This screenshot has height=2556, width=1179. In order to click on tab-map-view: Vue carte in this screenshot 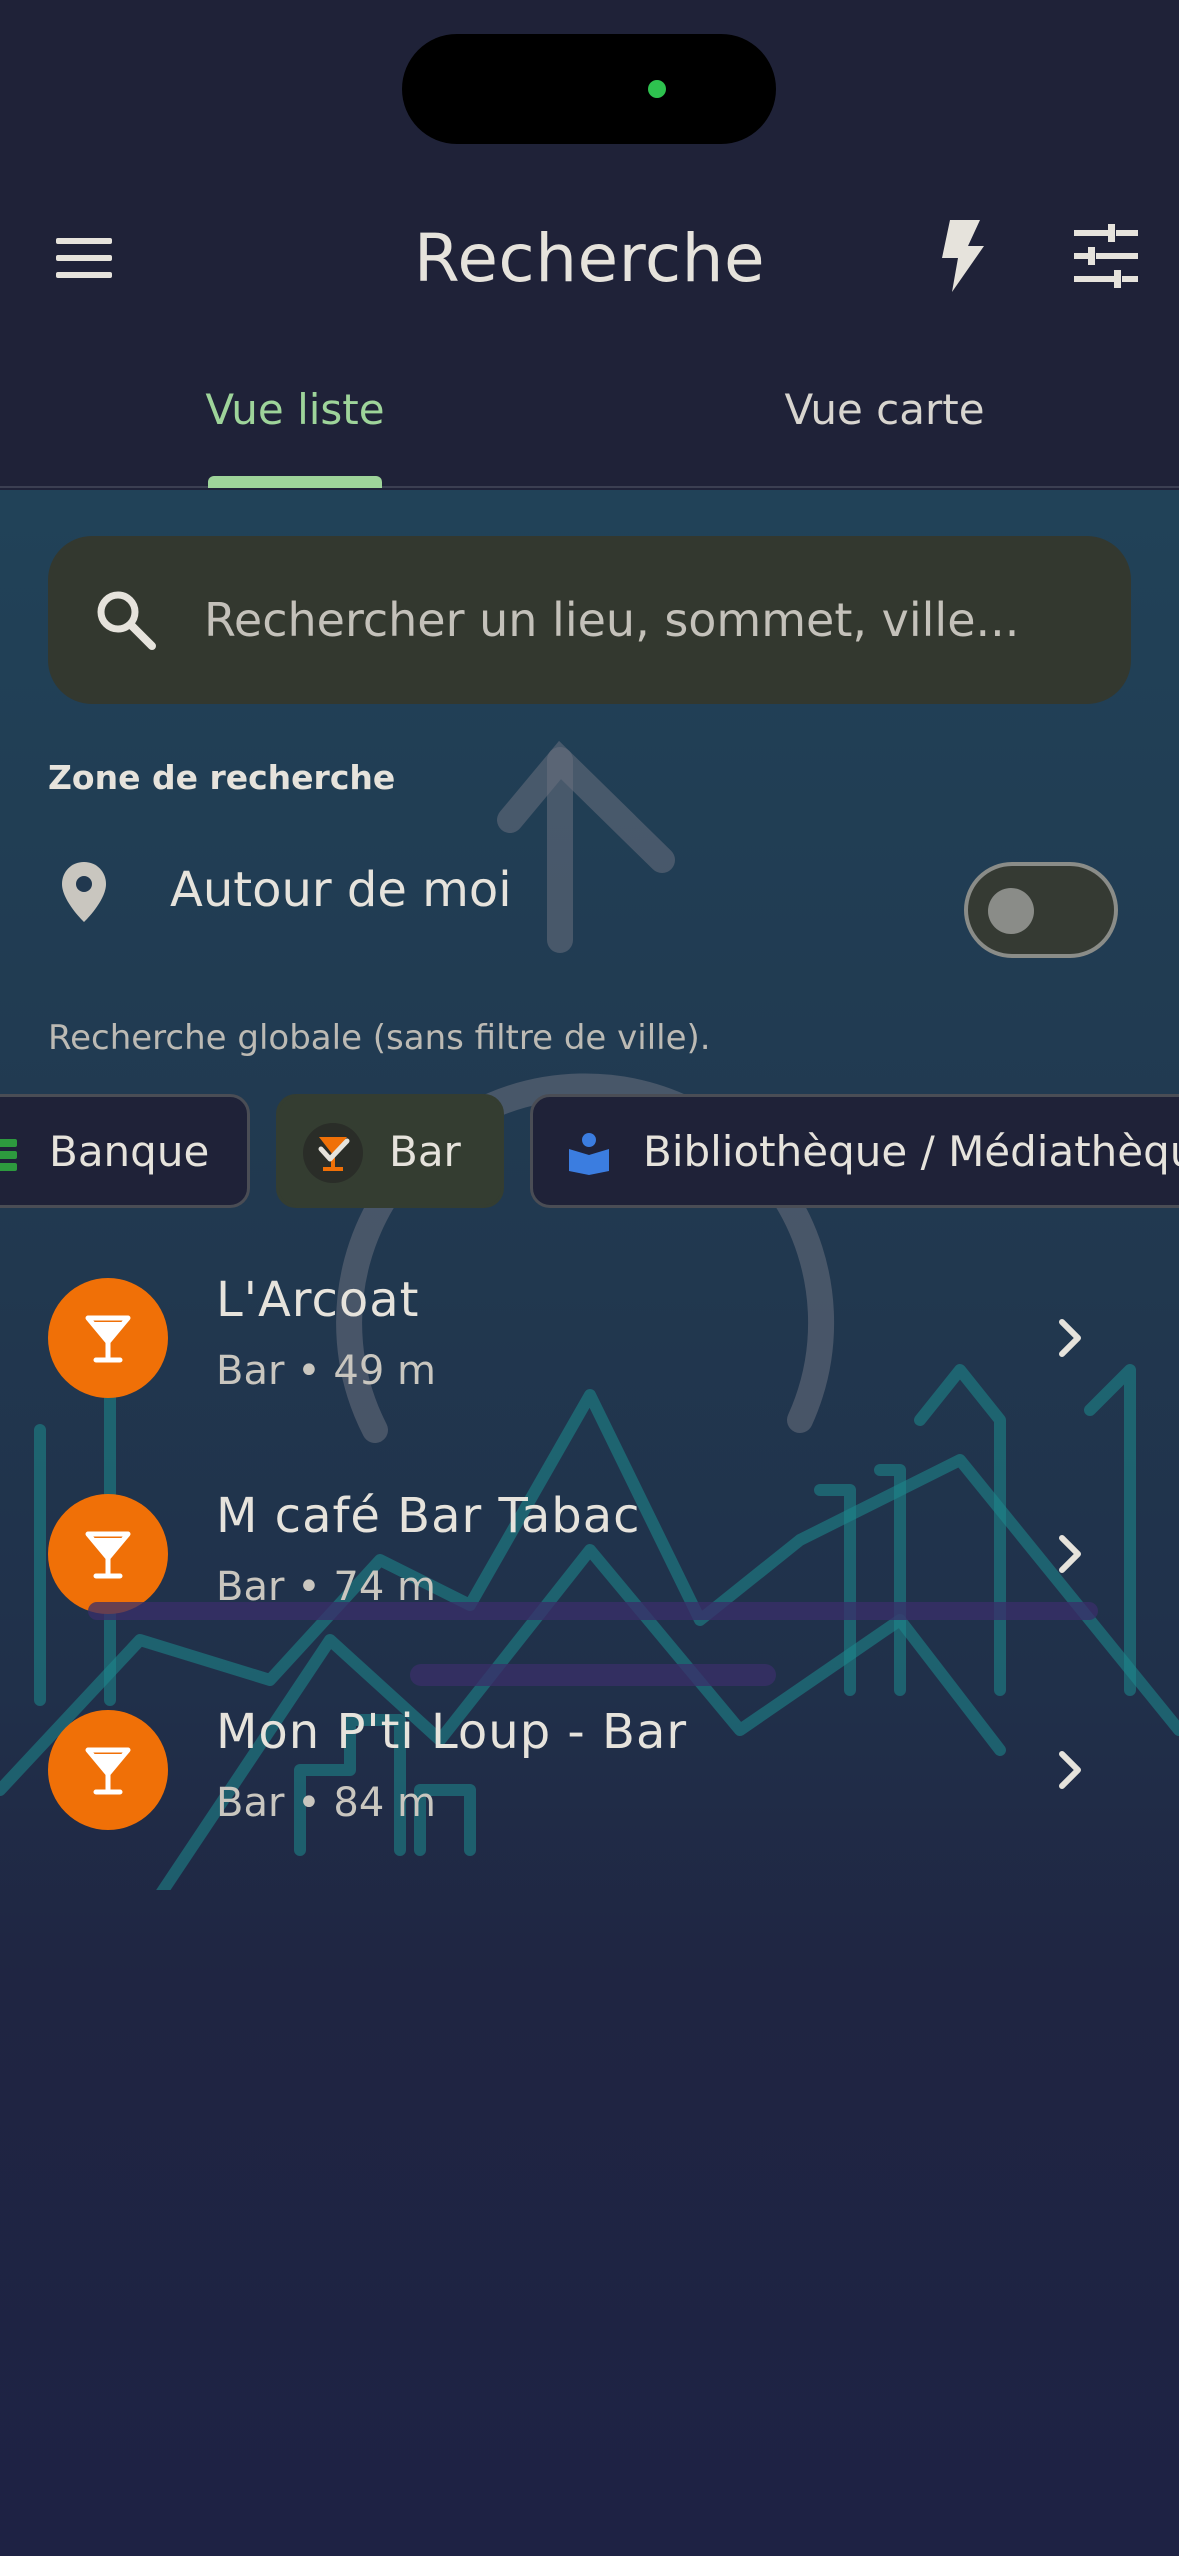, I will do `click(884, 409)`.